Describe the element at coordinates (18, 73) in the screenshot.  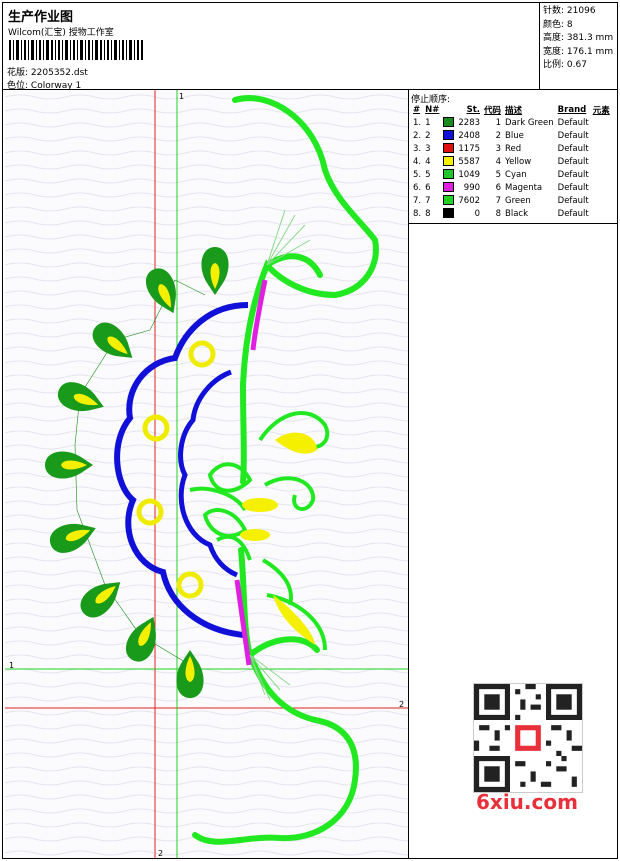
I see `design-label: 花版:` at that location.